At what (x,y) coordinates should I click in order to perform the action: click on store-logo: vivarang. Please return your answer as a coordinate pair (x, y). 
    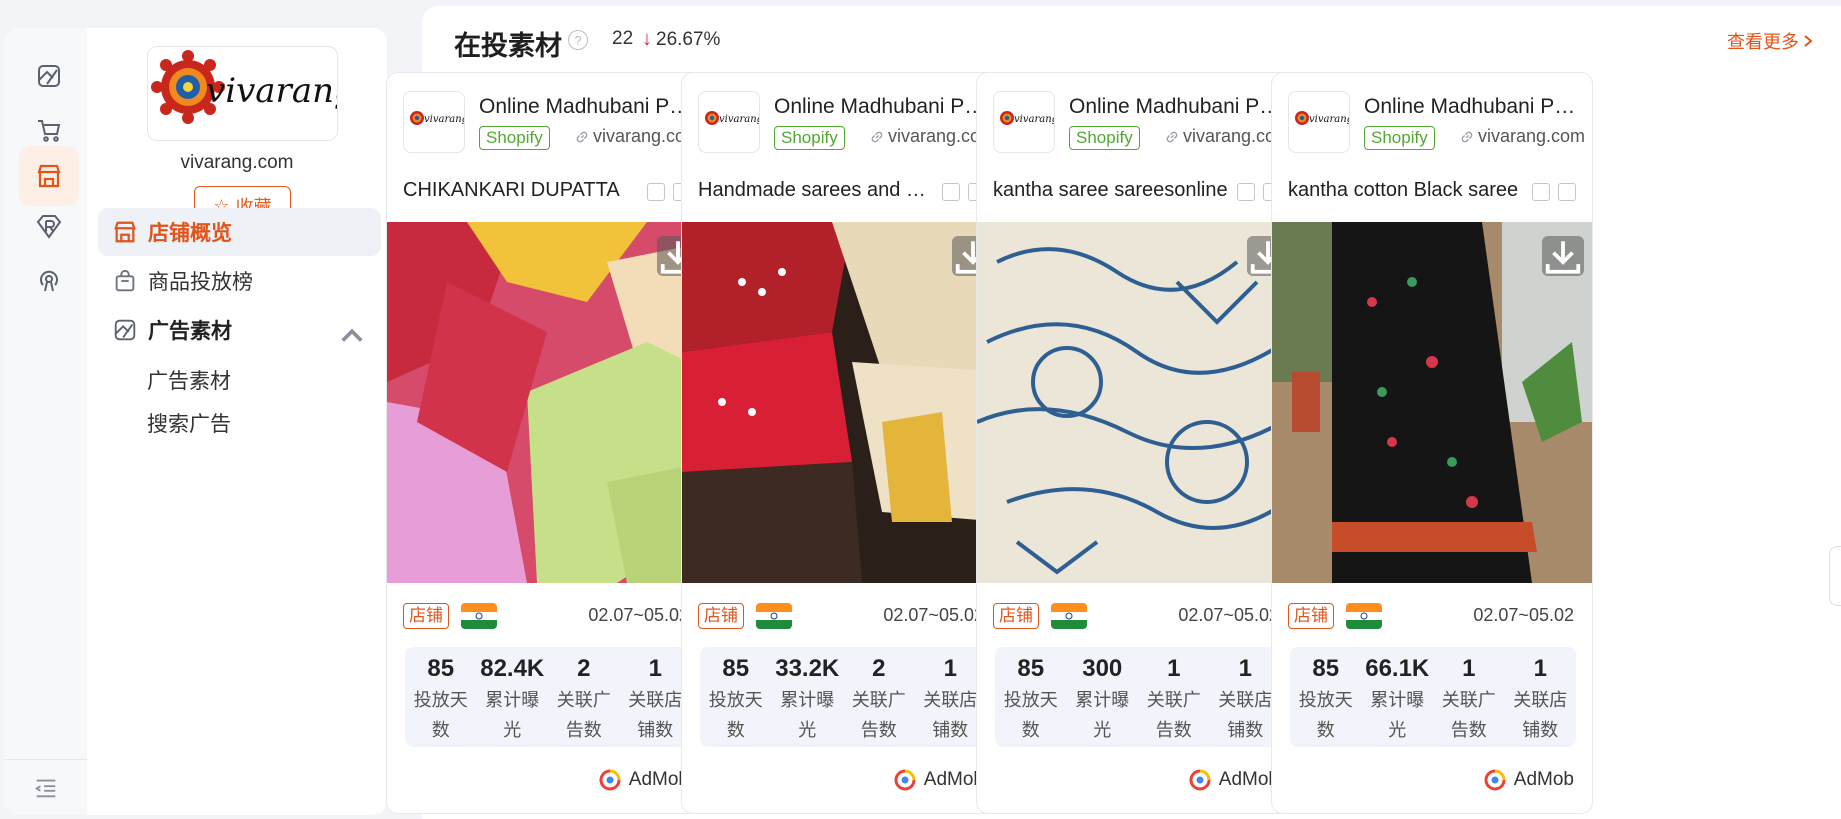
    Looking at the image, I should click on (242, 93).